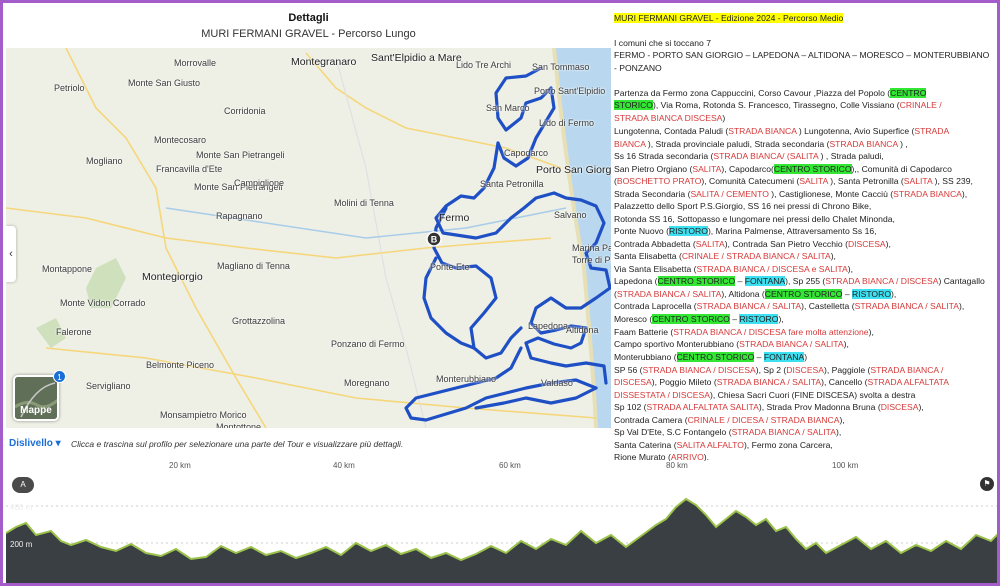 The width and height of the screenshot is (1000, 586). I want to click on place-label: Petriolo, so click(69, 88).